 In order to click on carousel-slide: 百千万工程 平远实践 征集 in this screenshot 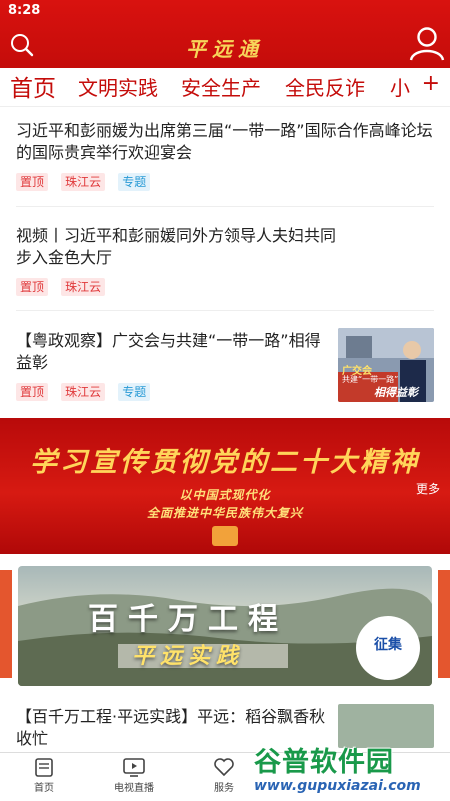, I will do `click(225, 626)`.